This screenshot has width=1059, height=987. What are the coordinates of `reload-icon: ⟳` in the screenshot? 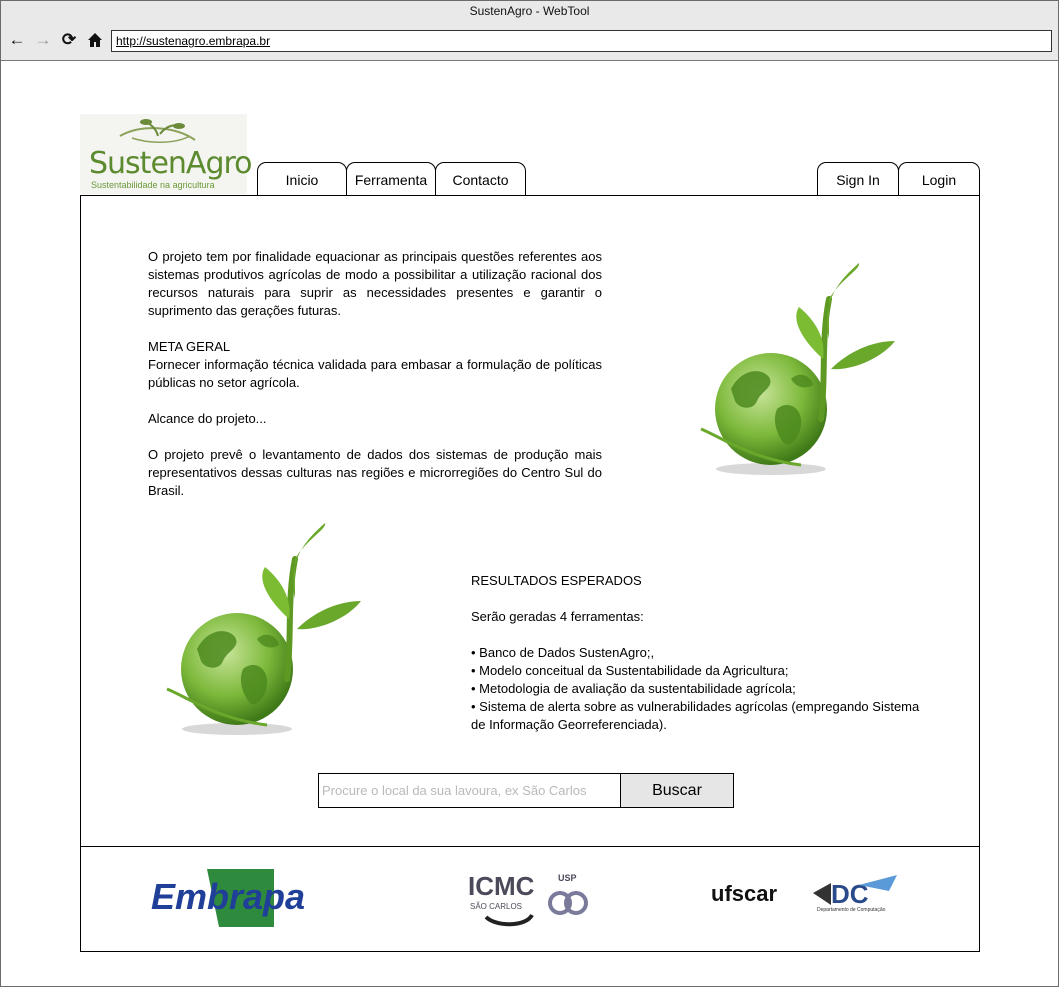 It's located at (69, 40).